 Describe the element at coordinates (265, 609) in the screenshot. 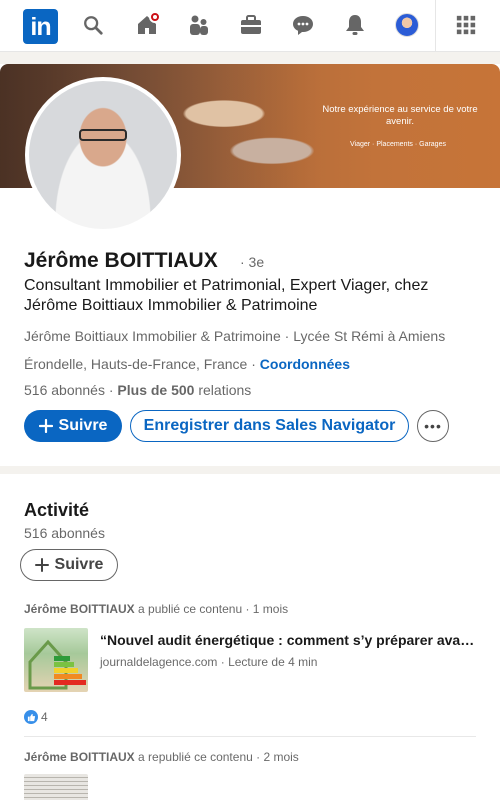

I see `post-time: · 1 mois` at that location.